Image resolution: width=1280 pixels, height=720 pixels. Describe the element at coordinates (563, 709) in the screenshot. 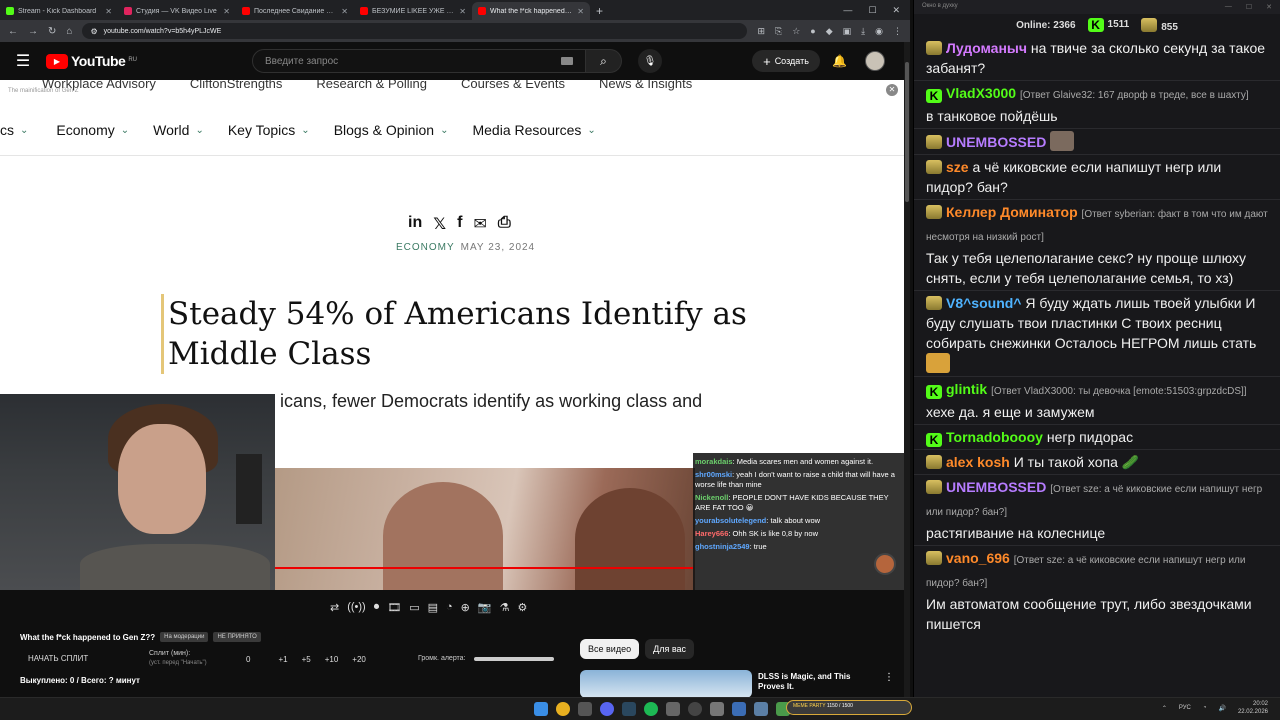

I see `chrome-icon` at that location.